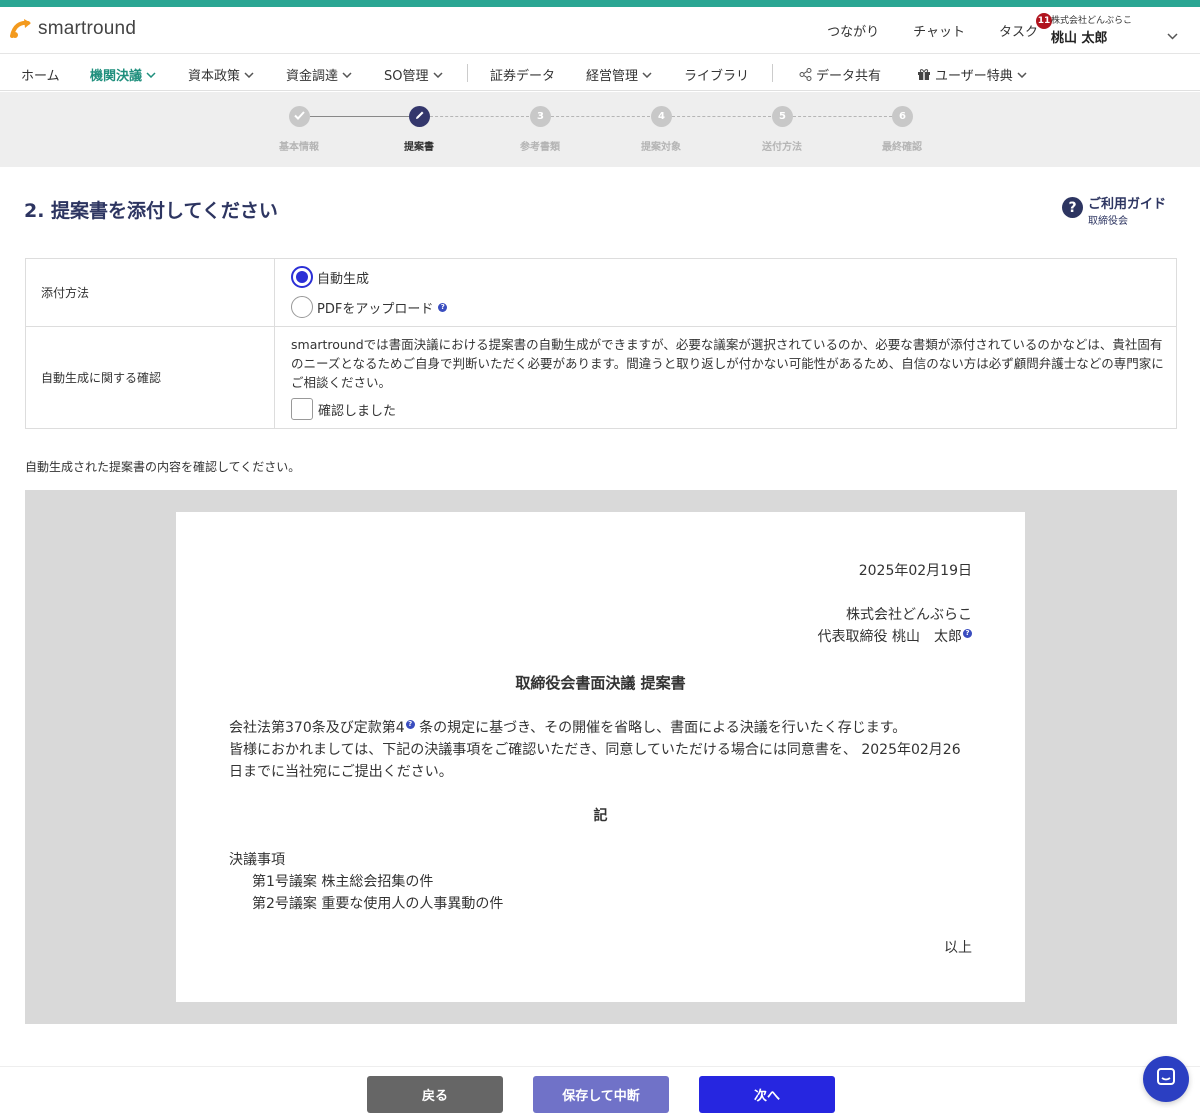  I want to click on nav-item-label: ライブラリ, so click(717, 76).